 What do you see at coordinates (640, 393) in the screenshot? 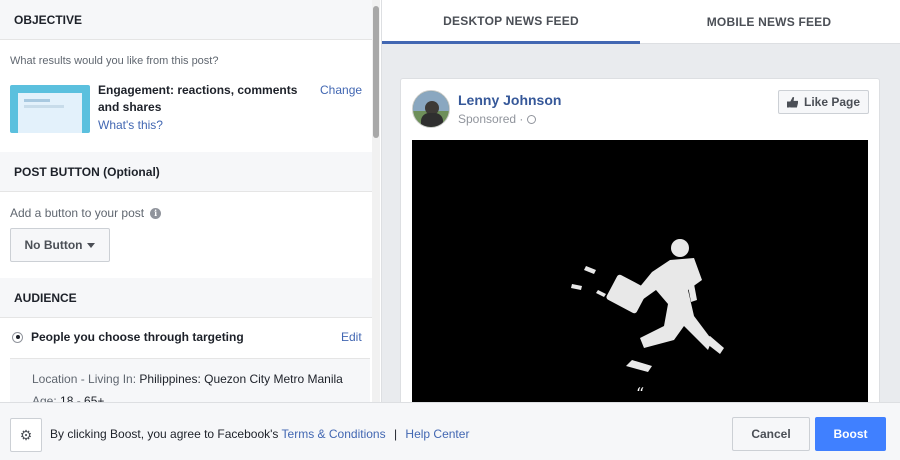
I see `video-caption-quote: “` at bounding box center [640, 393].